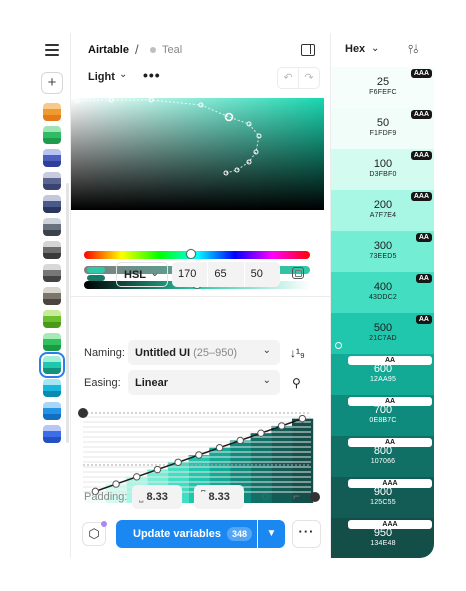 The image size is (466, 591). I want to click on shade-row: 50 F1FDF9 AAA, so click(382, 128).